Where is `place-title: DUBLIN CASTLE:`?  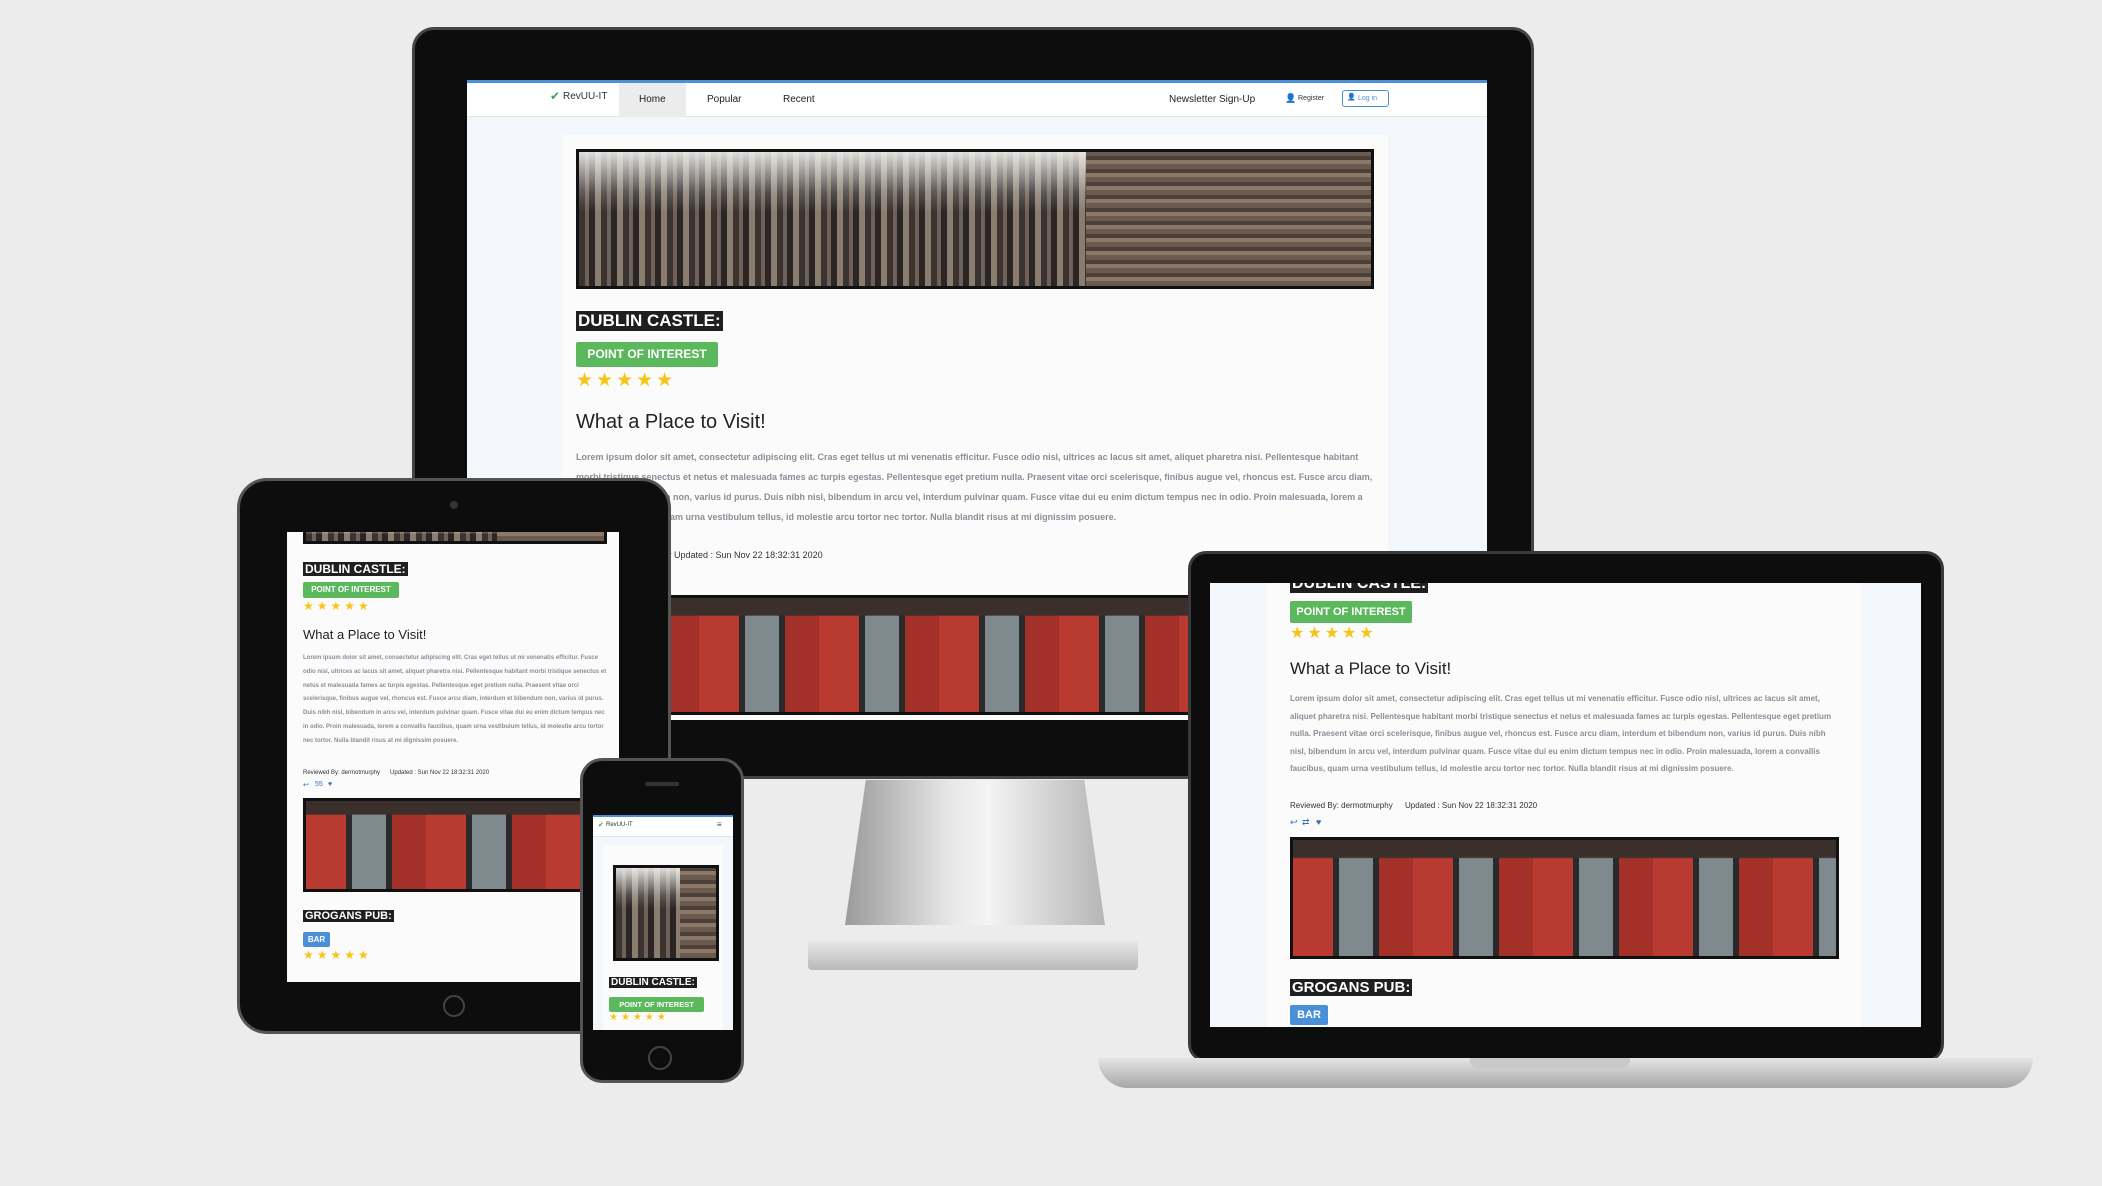
place-title: DUBLIN CASTLE: is located at coordinates (649, 321).